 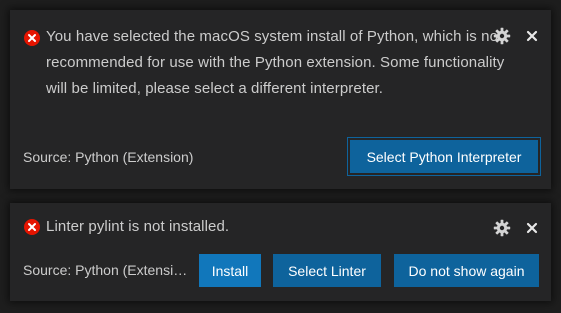 What do you see at coordinates (230, 270) in the screenshot?
I see `install-button: Install` at bounding box center [230, 270].